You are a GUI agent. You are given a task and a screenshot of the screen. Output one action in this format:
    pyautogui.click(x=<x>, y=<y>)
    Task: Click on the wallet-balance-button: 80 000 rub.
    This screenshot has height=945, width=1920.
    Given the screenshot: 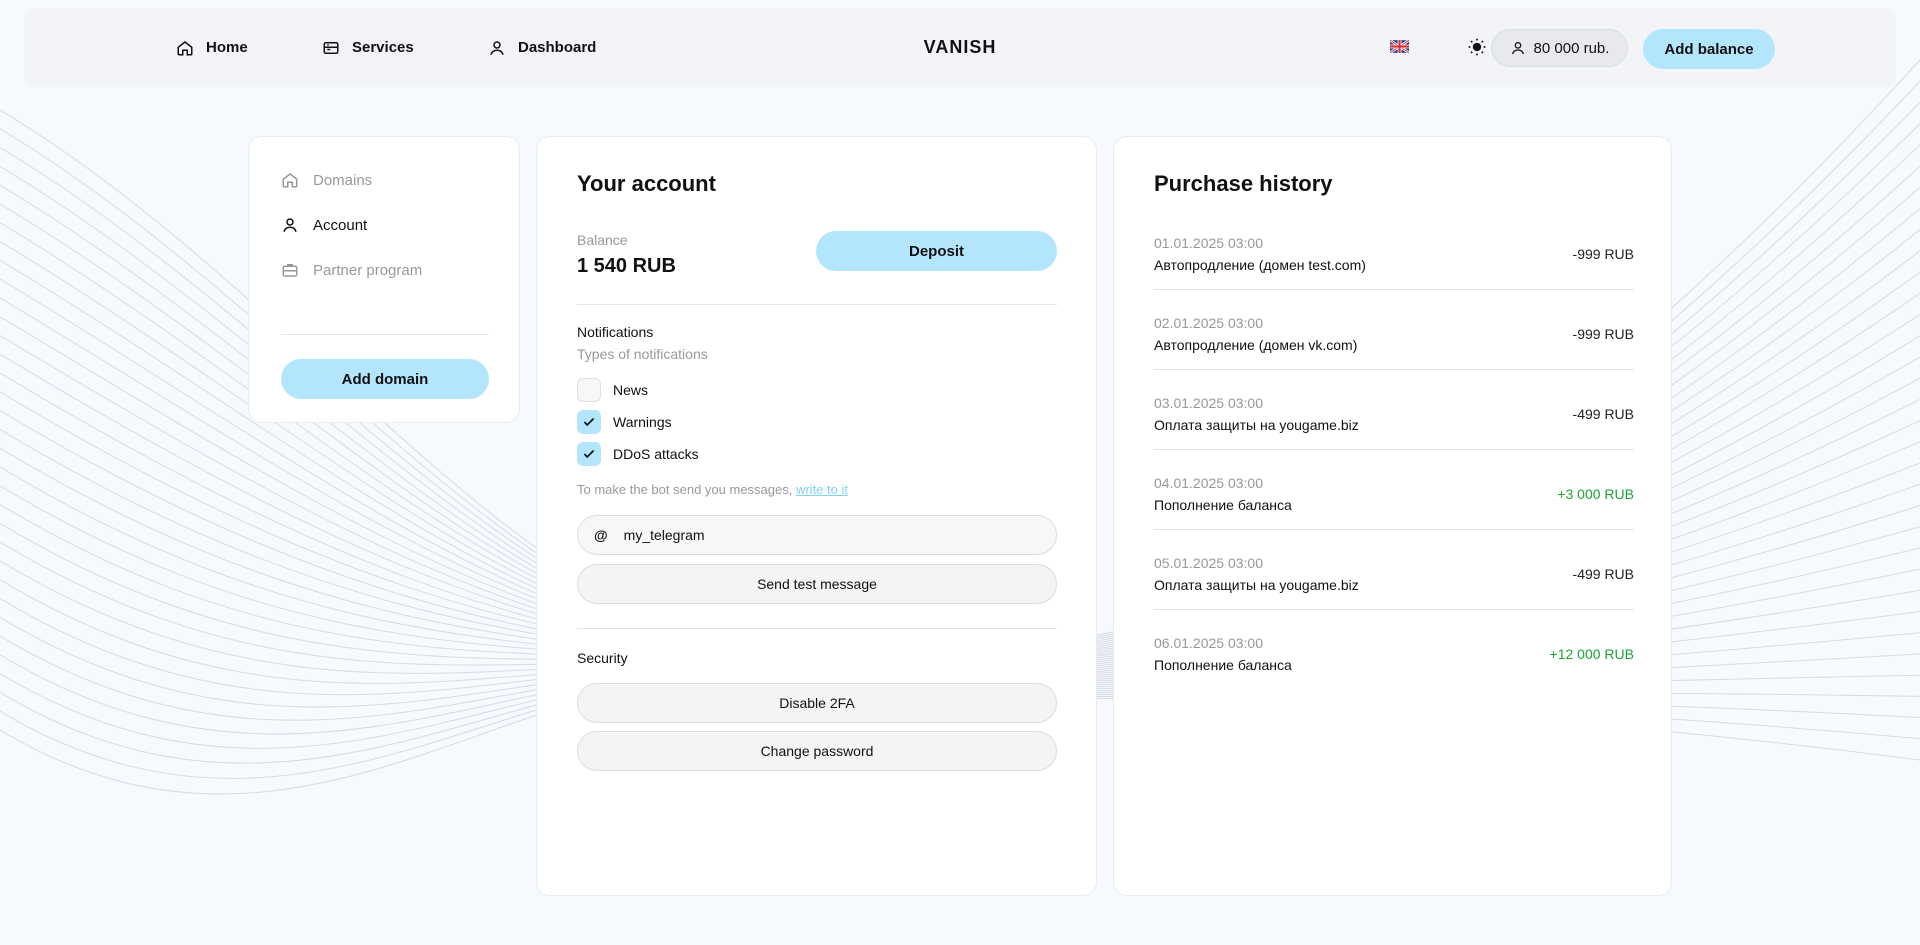 What is the action you would take?
    pyautogui.click(x=1559, y=48)
    